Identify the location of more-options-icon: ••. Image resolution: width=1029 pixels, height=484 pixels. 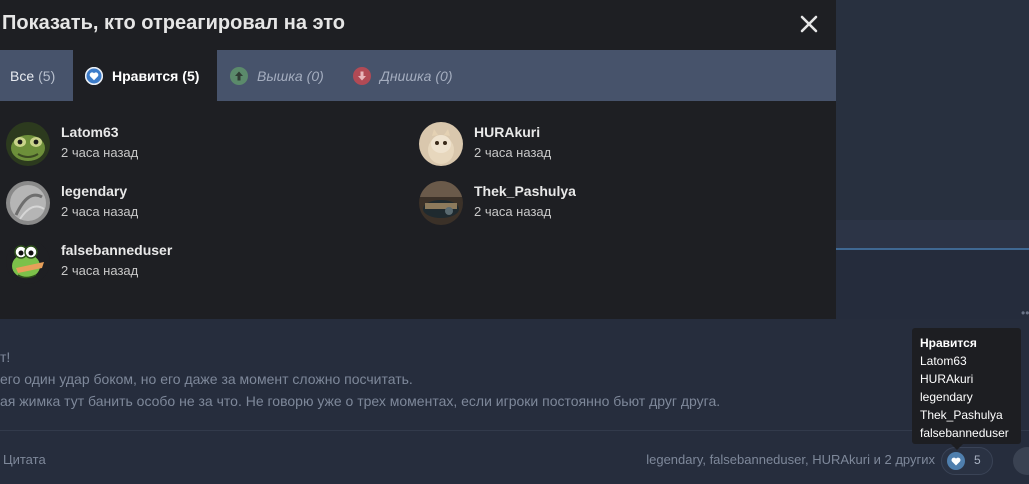
(1025, 313).